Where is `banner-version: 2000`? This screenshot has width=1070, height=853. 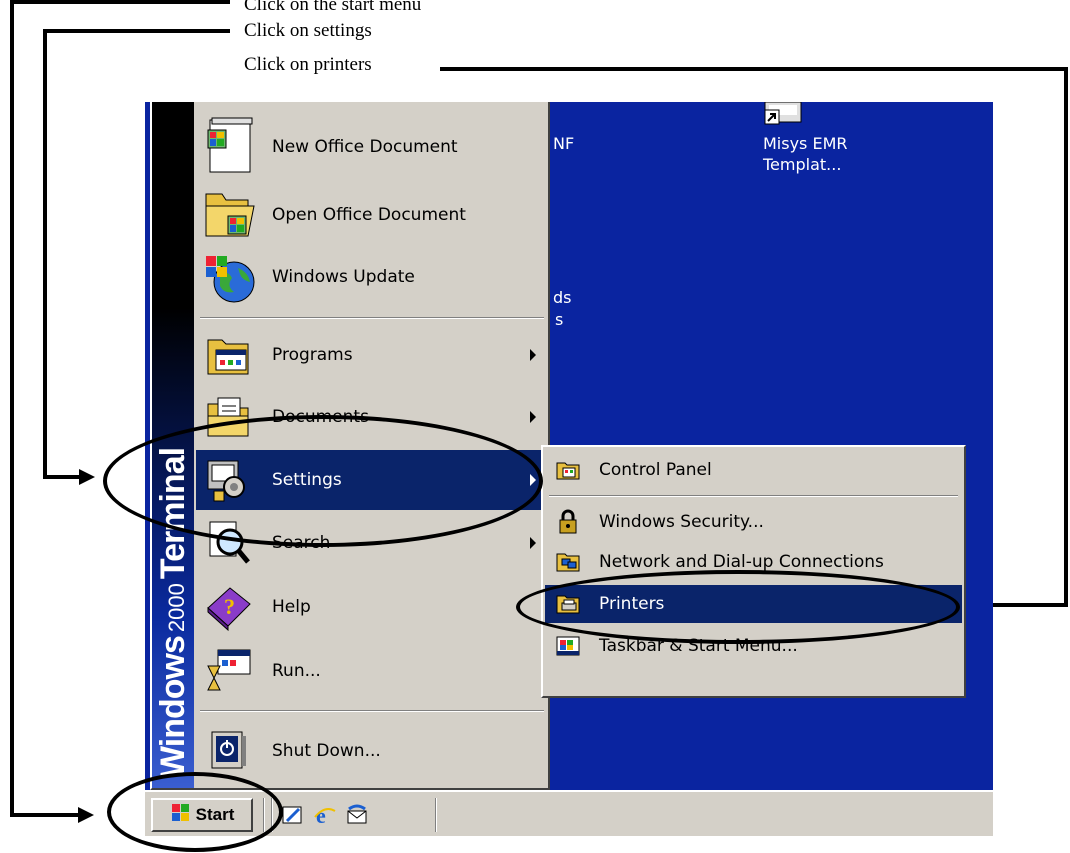
banner-version: 2000 is located at coordinates (176, 608).